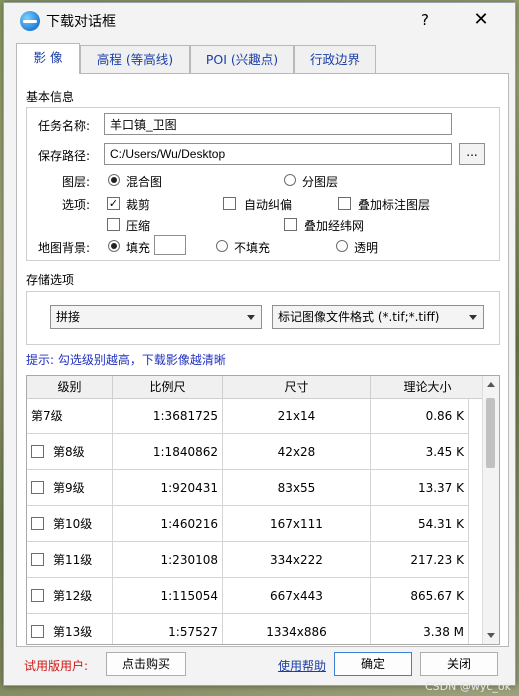 This screenshot has width=519, height=696. What do you see at coordinates (490, 433) in the screenshot?
I see `scroll-thumb` at bounding box center [490, 433].